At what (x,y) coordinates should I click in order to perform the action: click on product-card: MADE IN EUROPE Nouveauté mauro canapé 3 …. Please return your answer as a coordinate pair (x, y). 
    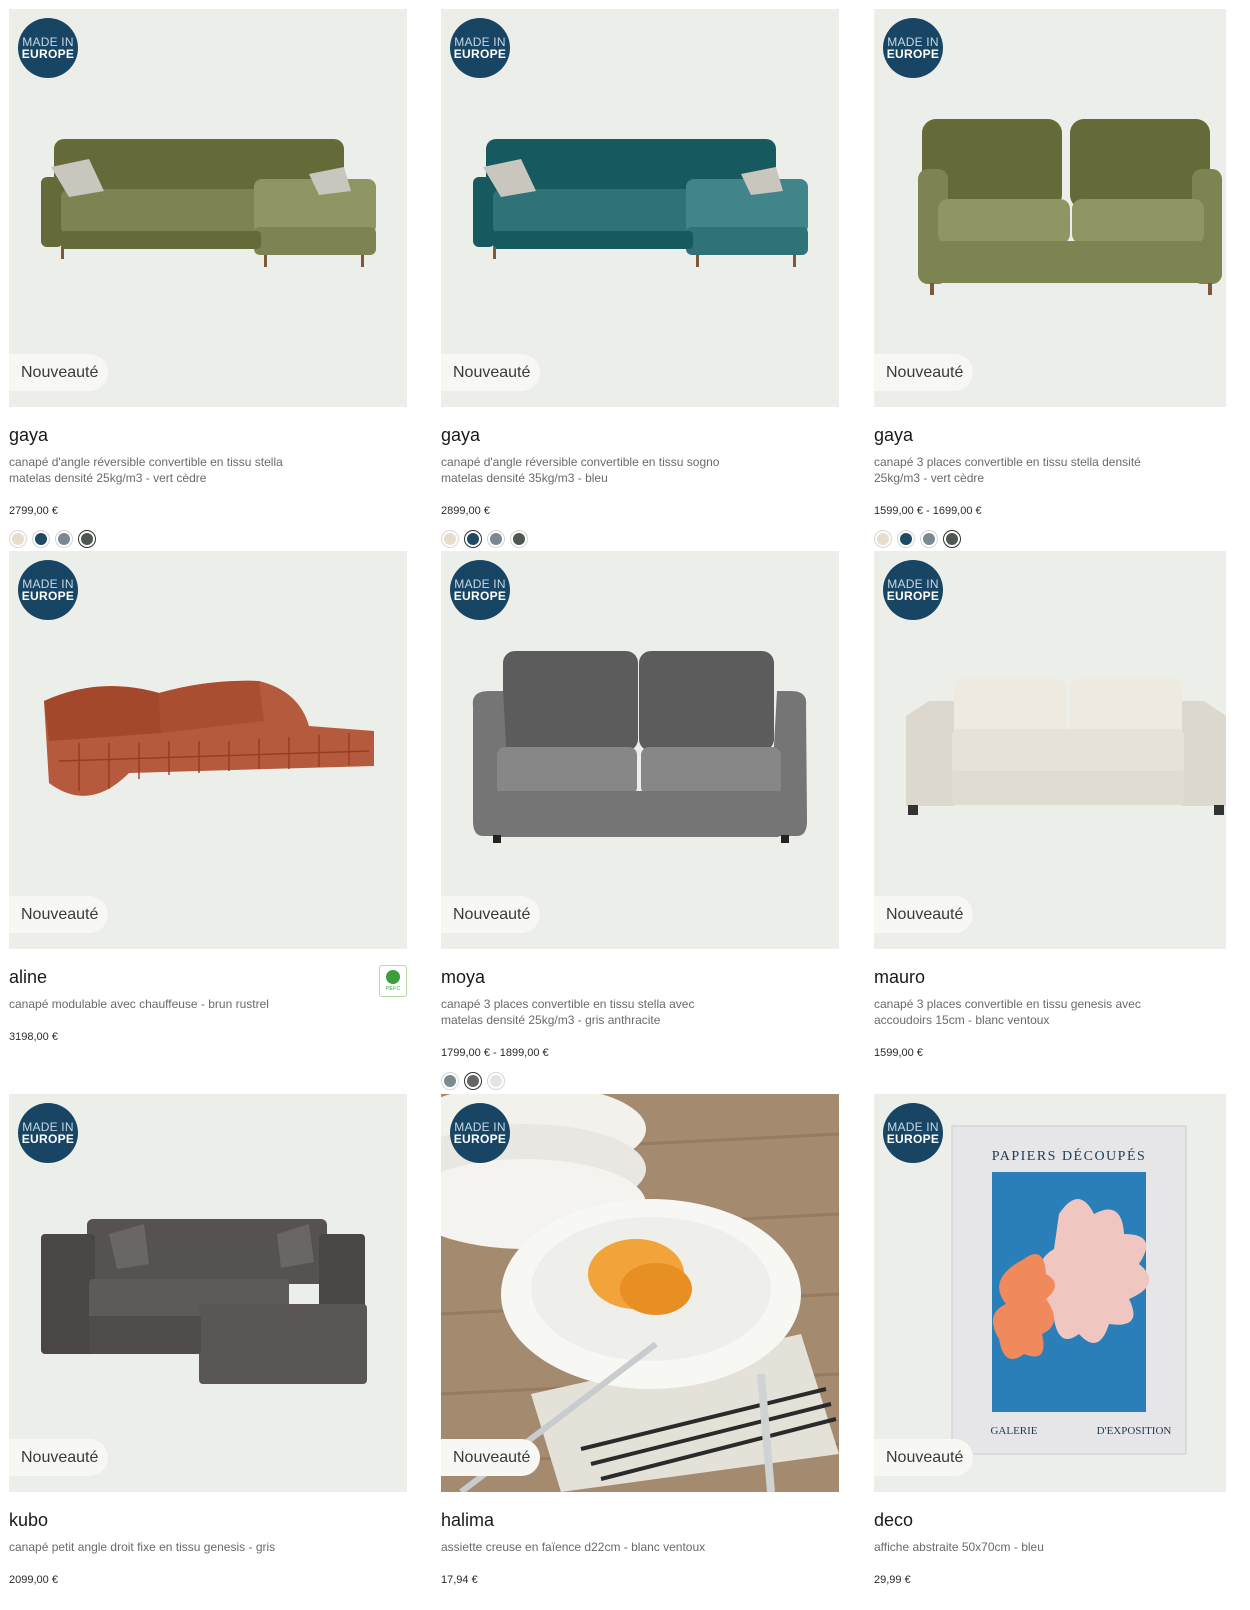
    Looking at the image, I should click on (1050, 806).